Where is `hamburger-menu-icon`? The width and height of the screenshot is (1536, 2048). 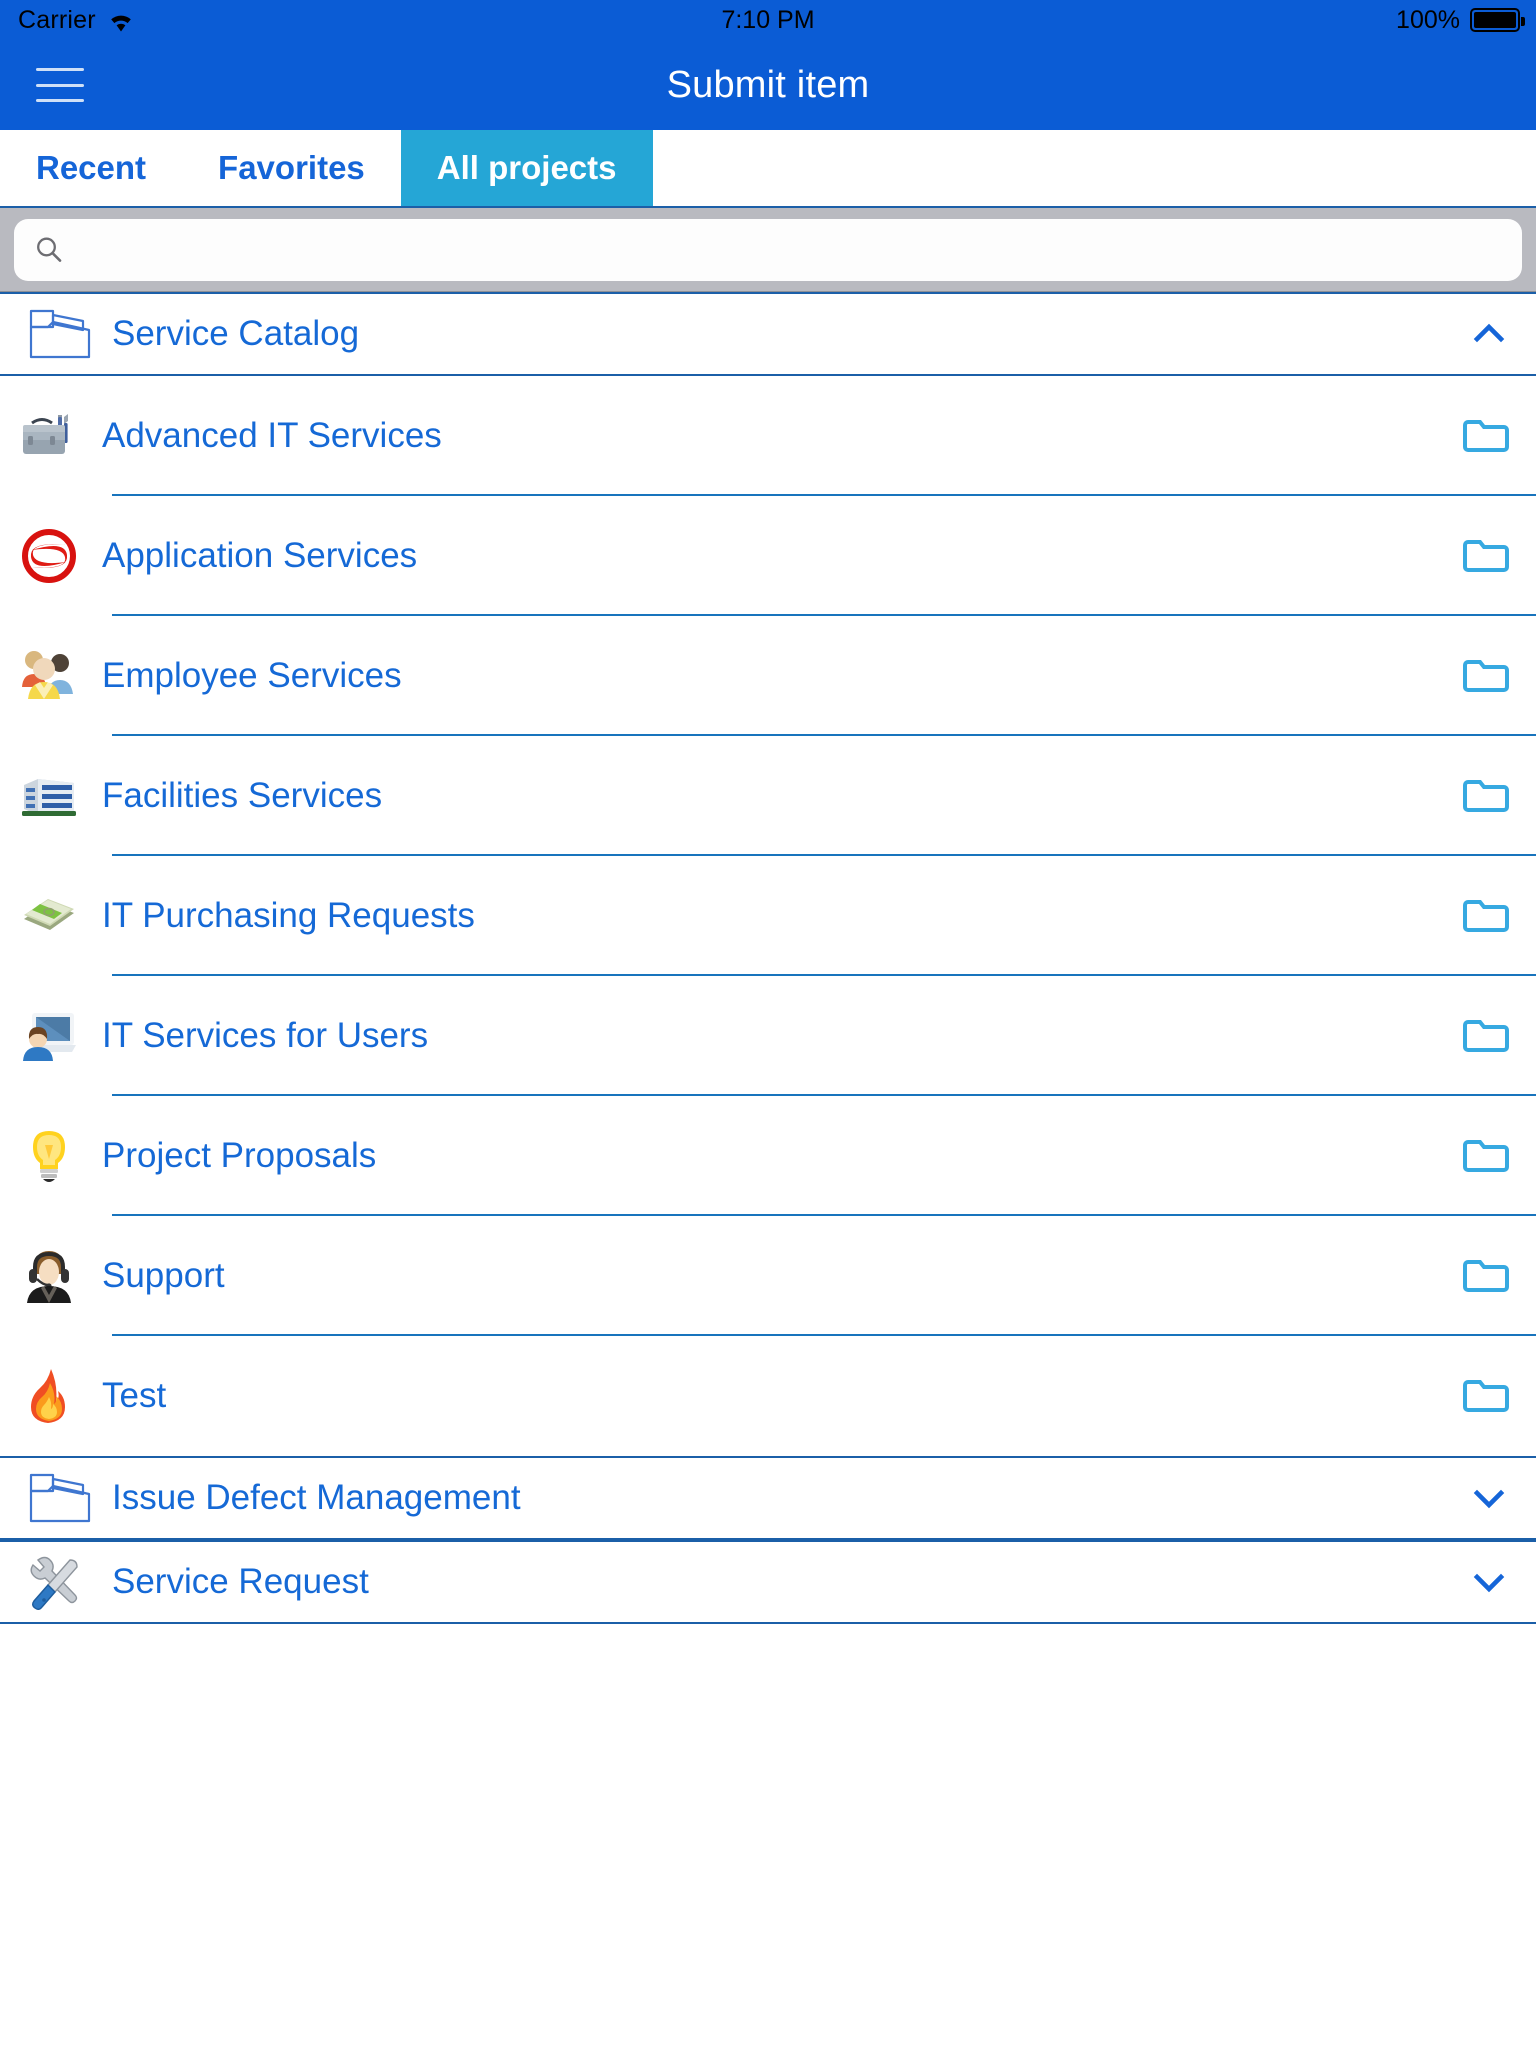
hamburger-menu-icon is located at coordinates (60, 85).